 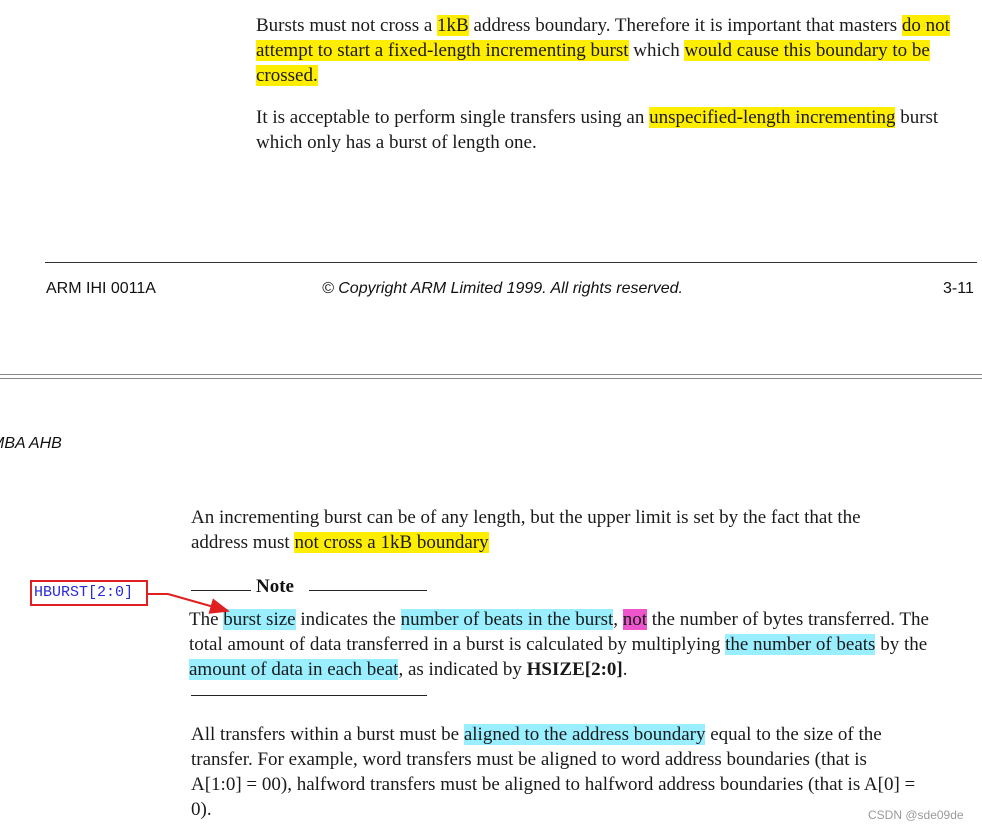 What do you see at coordinates (309, 695) in the screenshot?
I see `note-rule-bottom` at bounding box center [309, 695].